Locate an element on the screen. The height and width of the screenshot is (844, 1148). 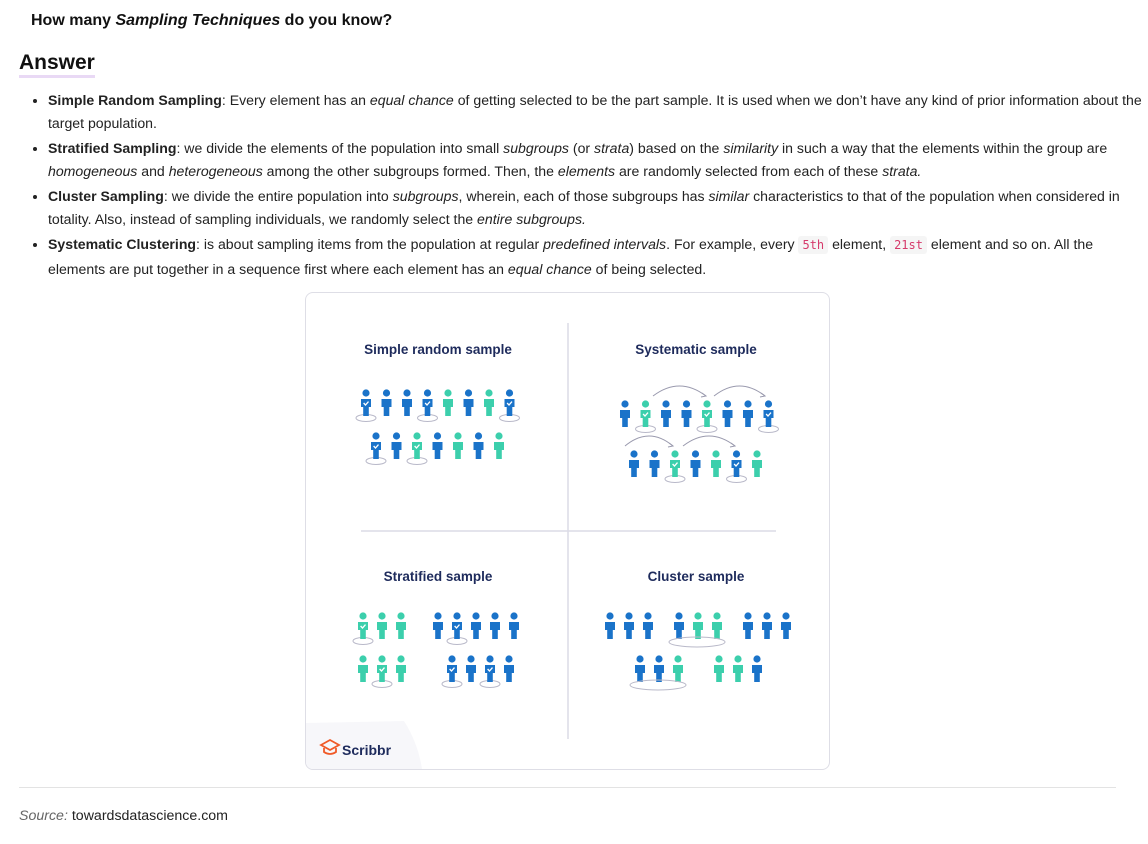
inline-code: 5th is located at coordinates (813, 245).